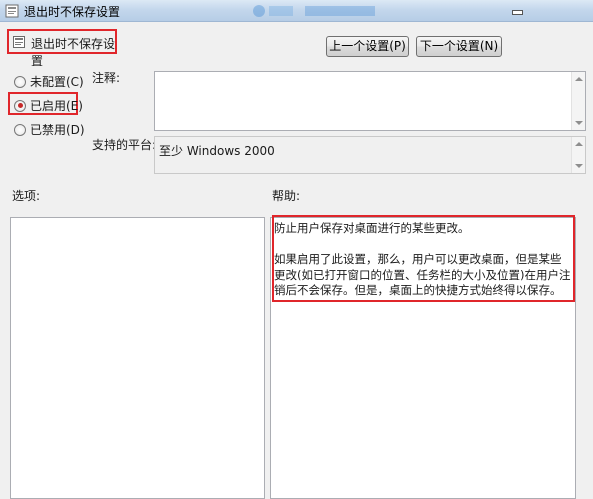 This screenshot has width=593, height=499. What do you see at coordinates (578, 101) in the screenshot?
I see `comment-scrollbar` at bounding box center [578, 101].